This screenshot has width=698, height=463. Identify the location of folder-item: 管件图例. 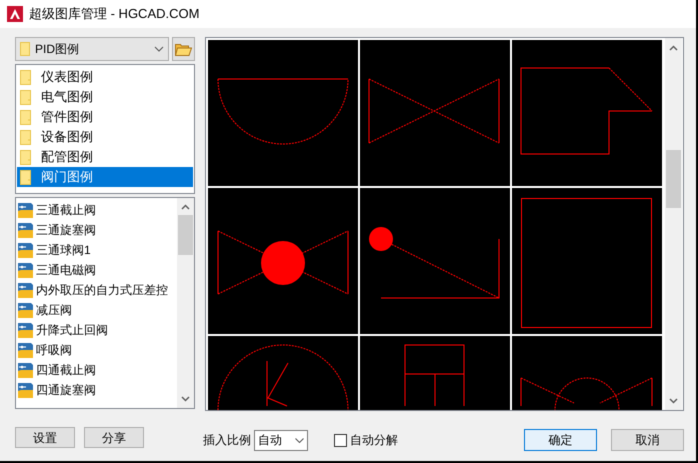
(105, 117).